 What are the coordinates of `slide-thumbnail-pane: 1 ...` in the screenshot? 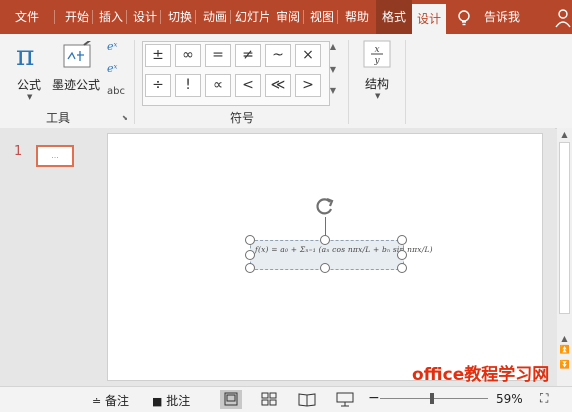 It's located at (47, 257).